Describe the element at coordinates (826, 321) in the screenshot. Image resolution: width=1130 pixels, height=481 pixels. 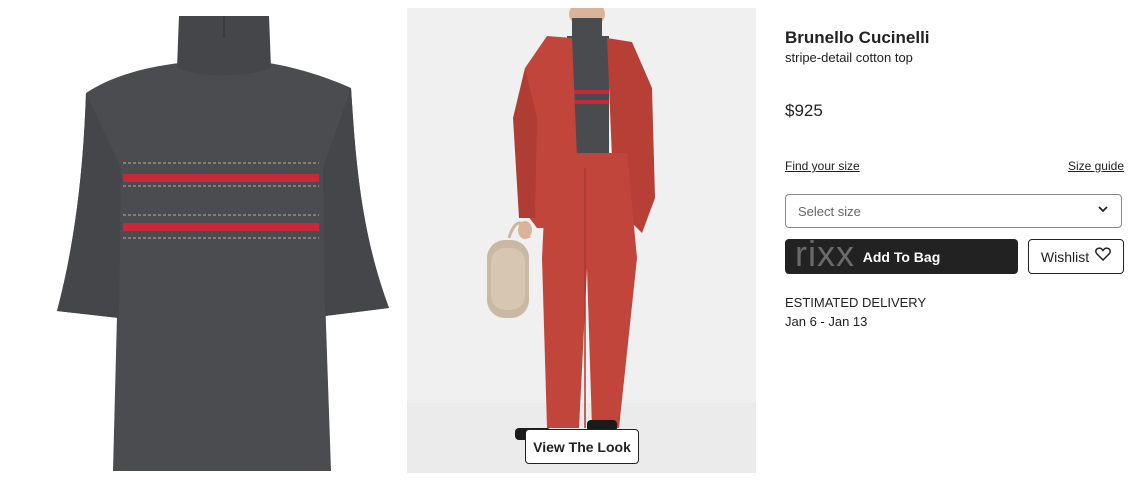
I see `estimated-delivery-dates: Jan 6 - Jan 13` at that location.